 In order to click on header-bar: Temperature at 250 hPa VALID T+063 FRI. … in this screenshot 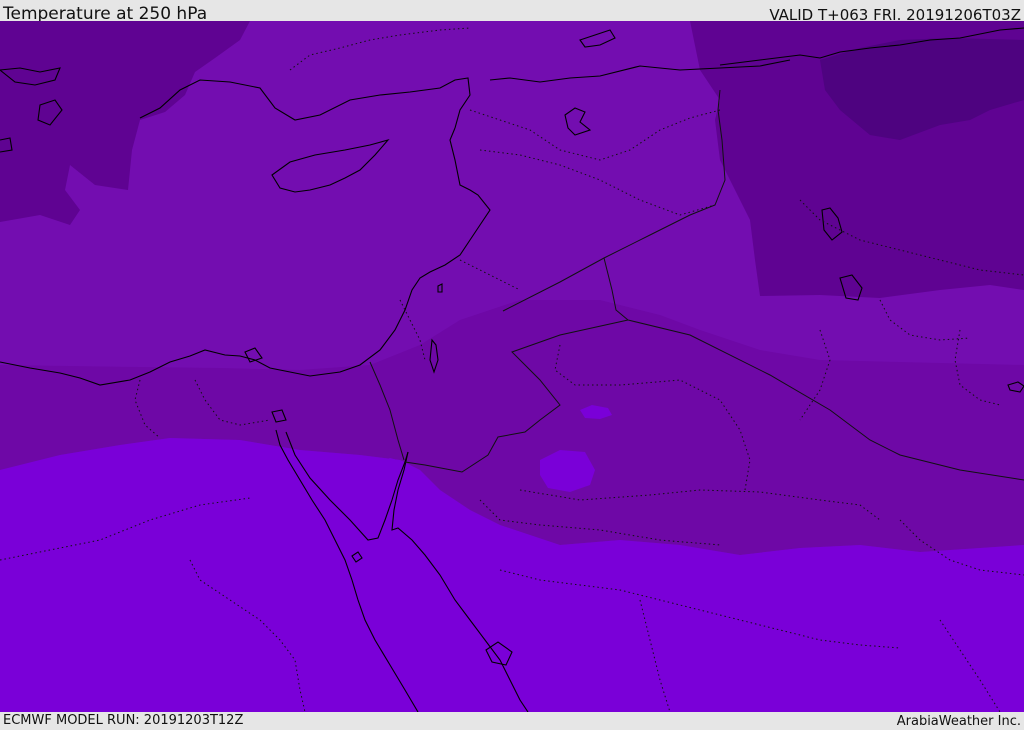, I will do `click(512, 12)`.